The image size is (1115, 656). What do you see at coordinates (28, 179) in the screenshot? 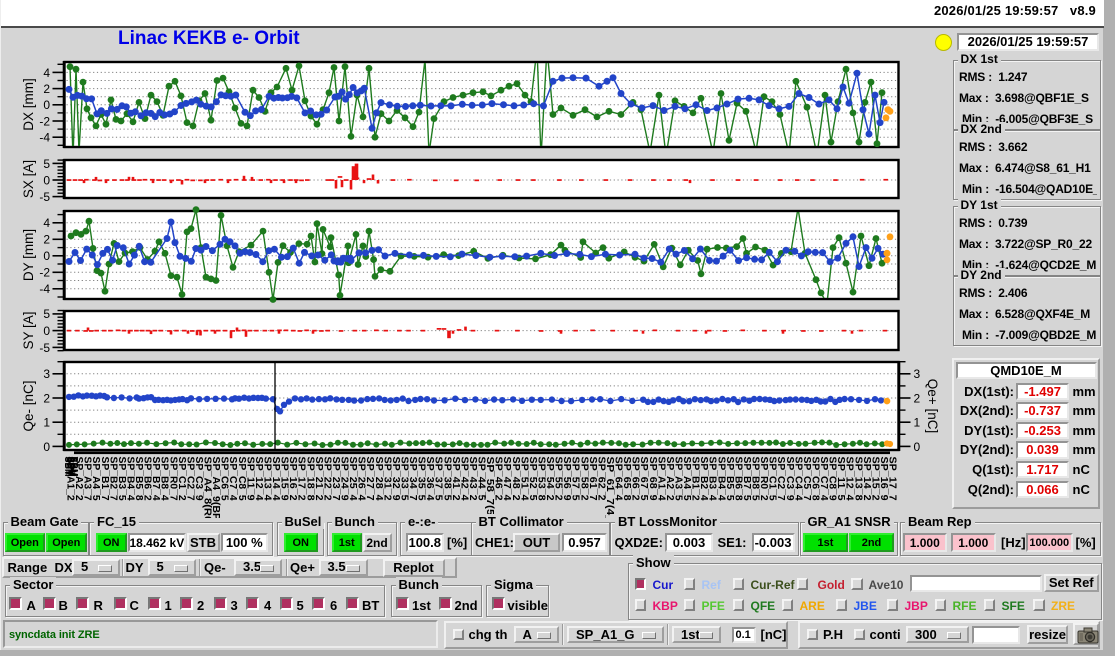
I see `svg-text: SX [A]` at bounding box center [28, 179].